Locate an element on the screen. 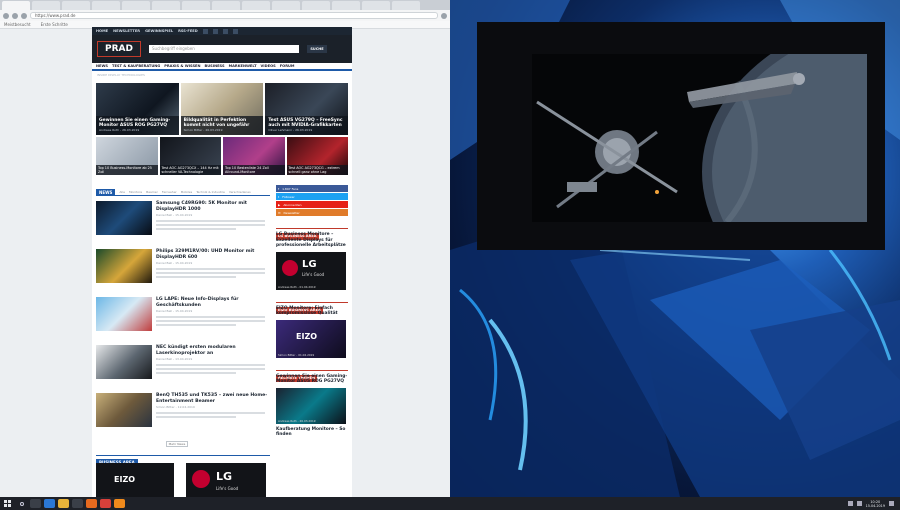 The image size is (900, 510). side-section-header: EIZO BUSINESS AREA is located at coordinates (312, 305).